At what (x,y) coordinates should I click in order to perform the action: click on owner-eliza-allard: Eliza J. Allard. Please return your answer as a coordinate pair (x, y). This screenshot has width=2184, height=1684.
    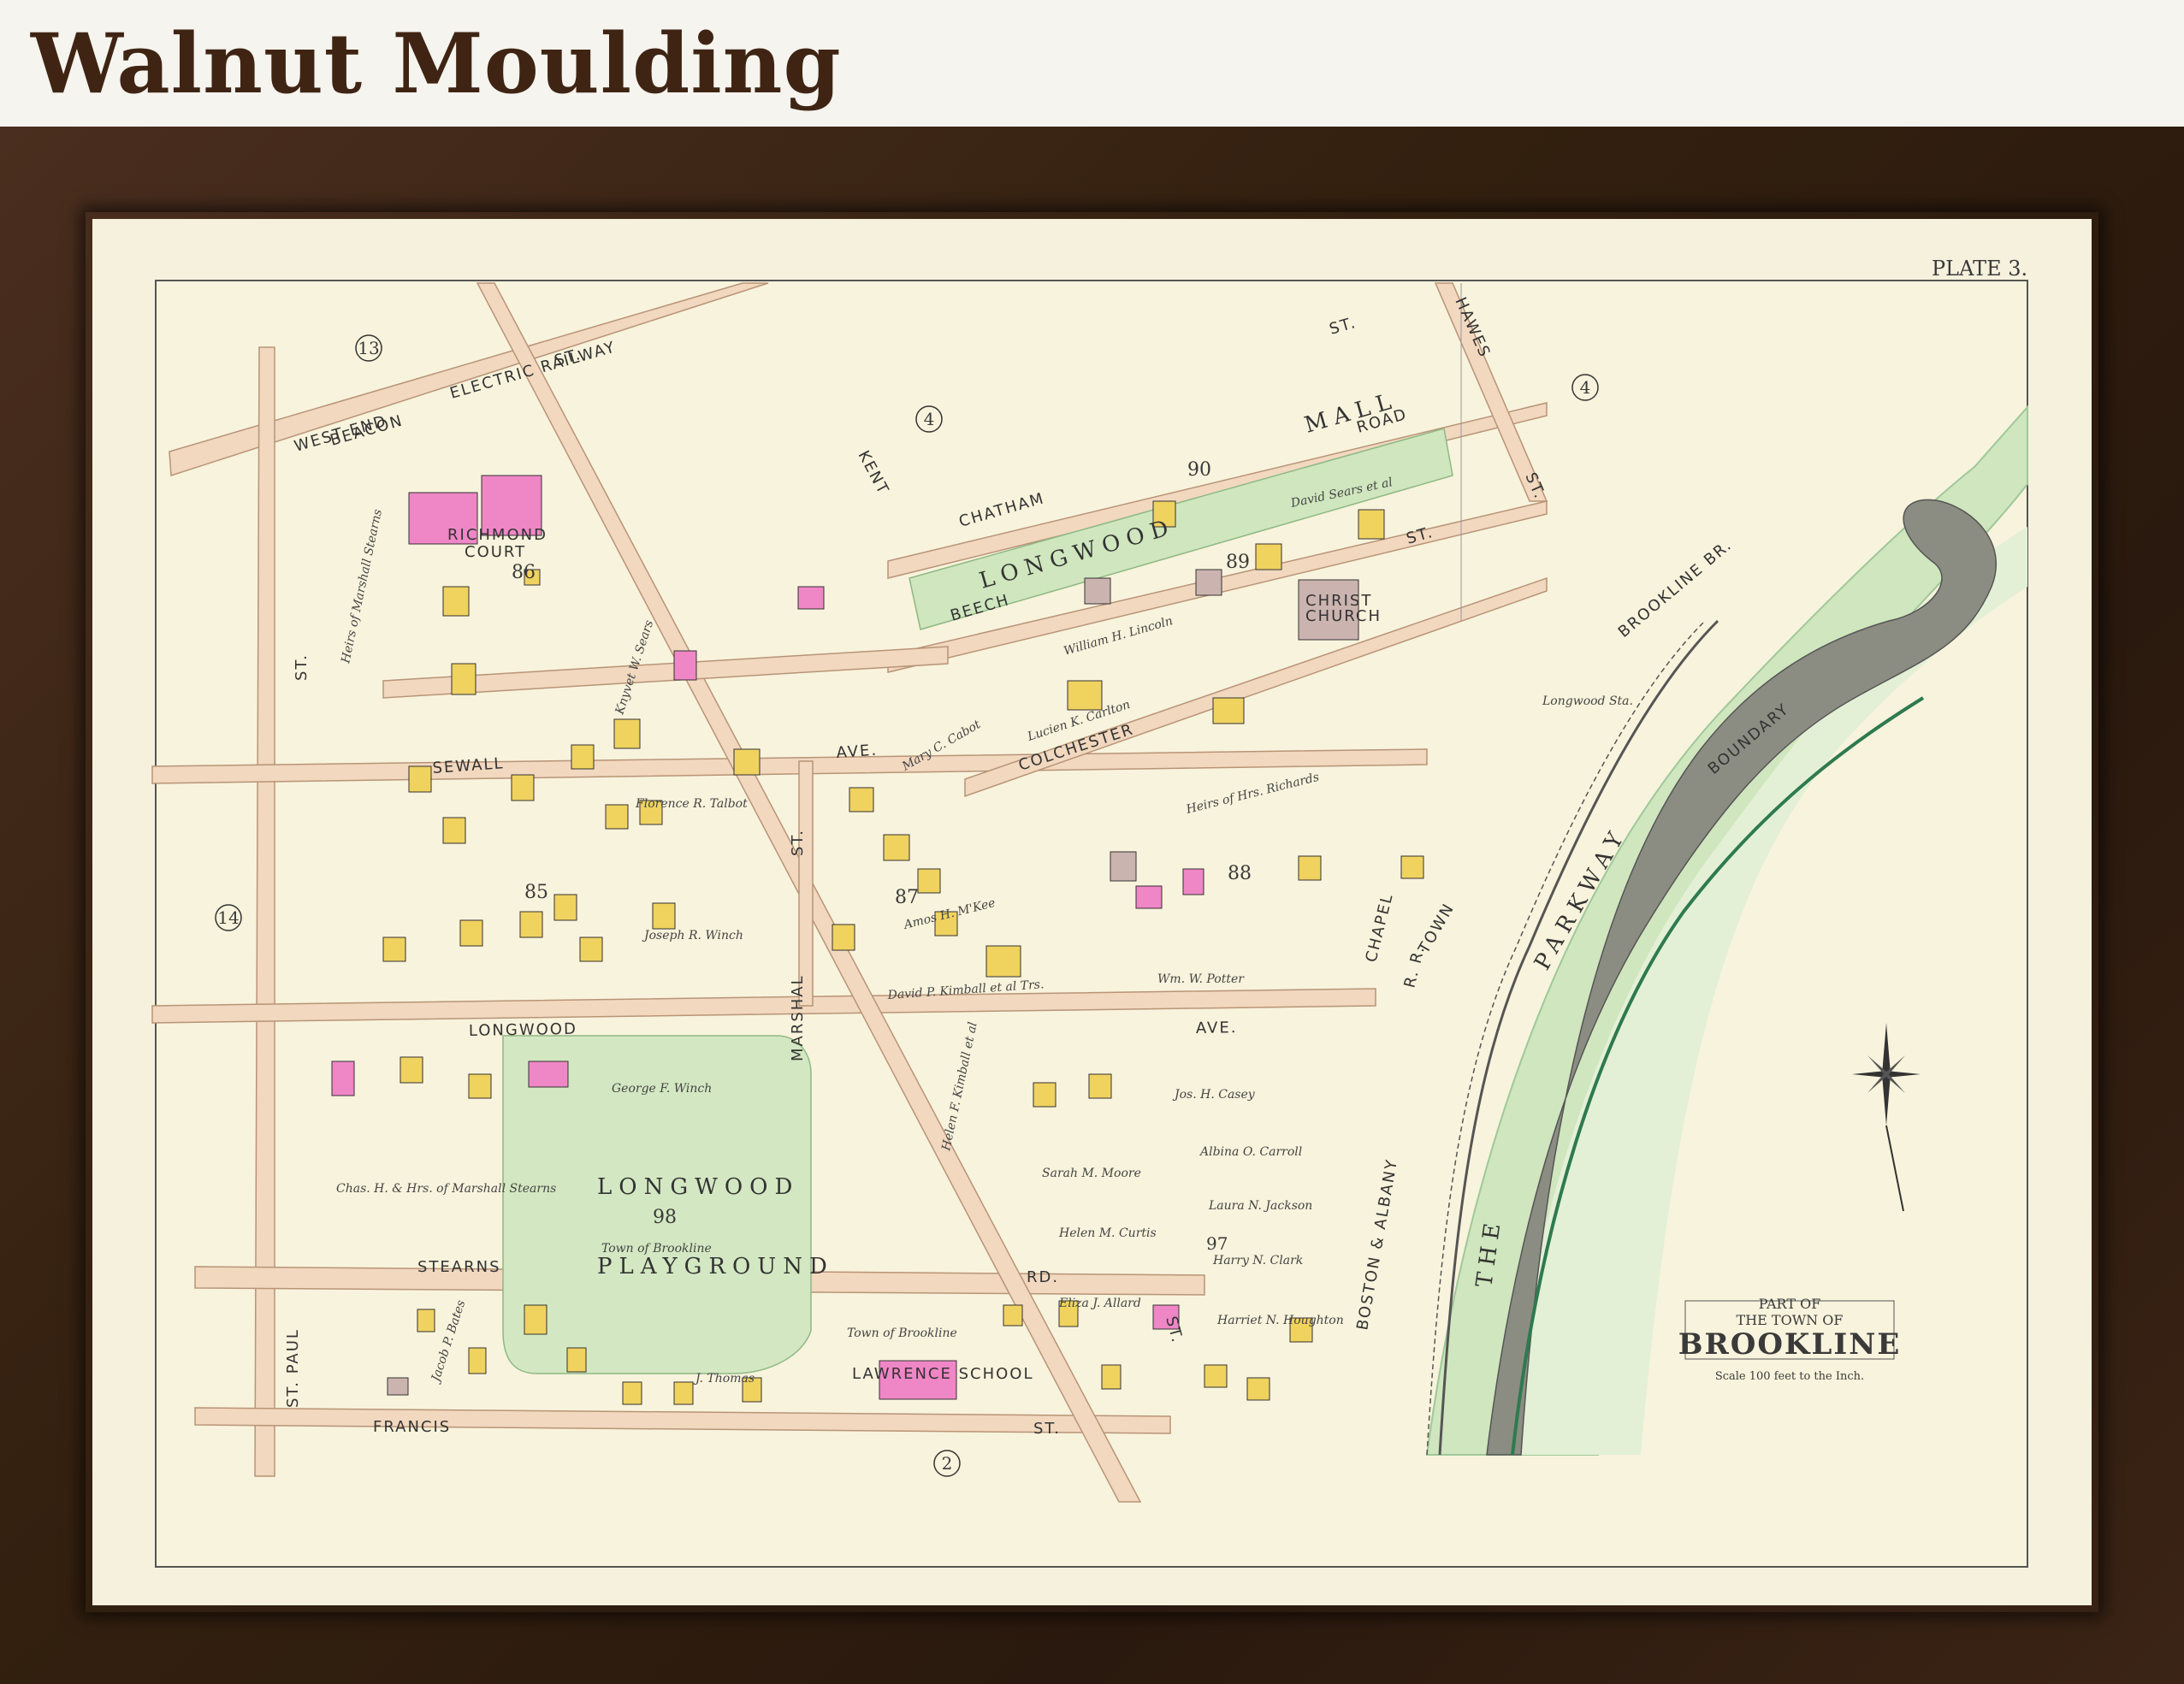
    Looking at the image, I should click on (1099, 1303).